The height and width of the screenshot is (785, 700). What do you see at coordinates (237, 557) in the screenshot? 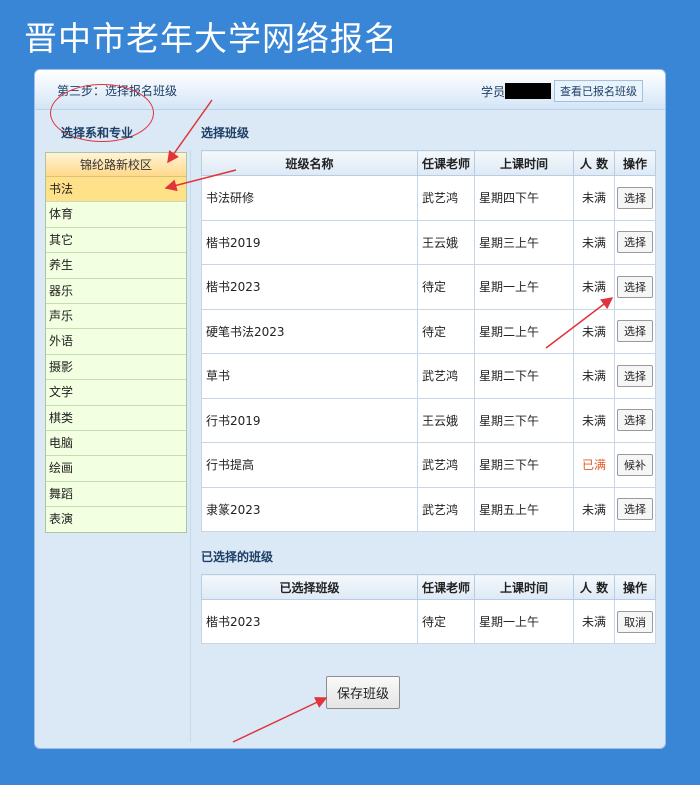
I see `selected-heading: 已选择的班级` at bounding box center [237, 557].